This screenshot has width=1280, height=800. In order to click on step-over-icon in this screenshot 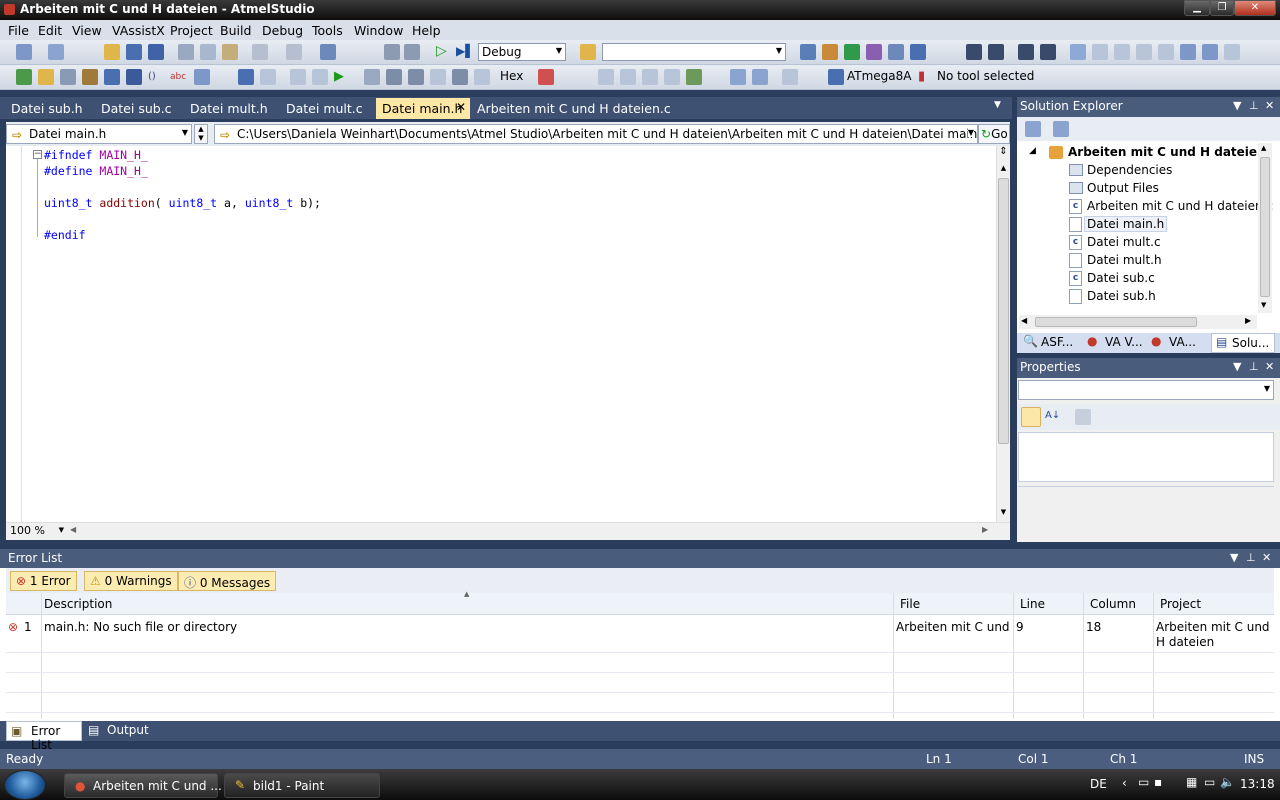, I will do `click(372, 77)`.